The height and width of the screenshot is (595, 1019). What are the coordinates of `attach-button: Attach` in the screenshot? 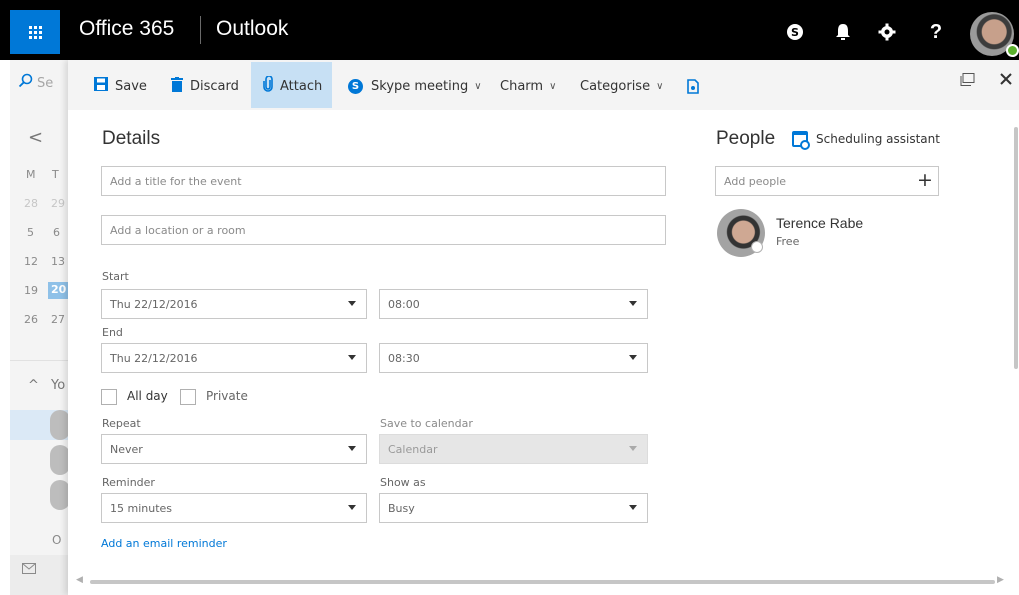 It's located at (292, 86).